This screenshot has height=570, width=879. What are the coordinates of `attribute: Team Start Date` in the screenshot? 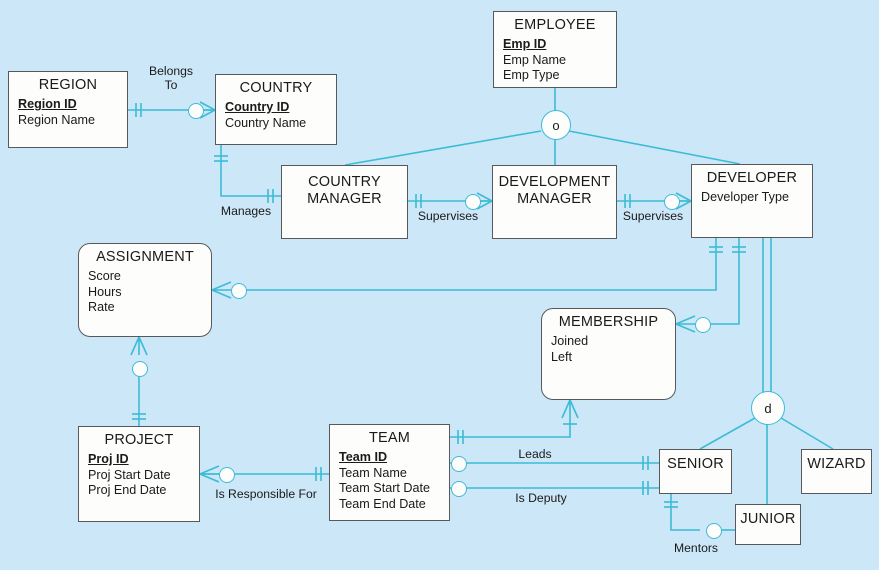 It's located at (384, 488).